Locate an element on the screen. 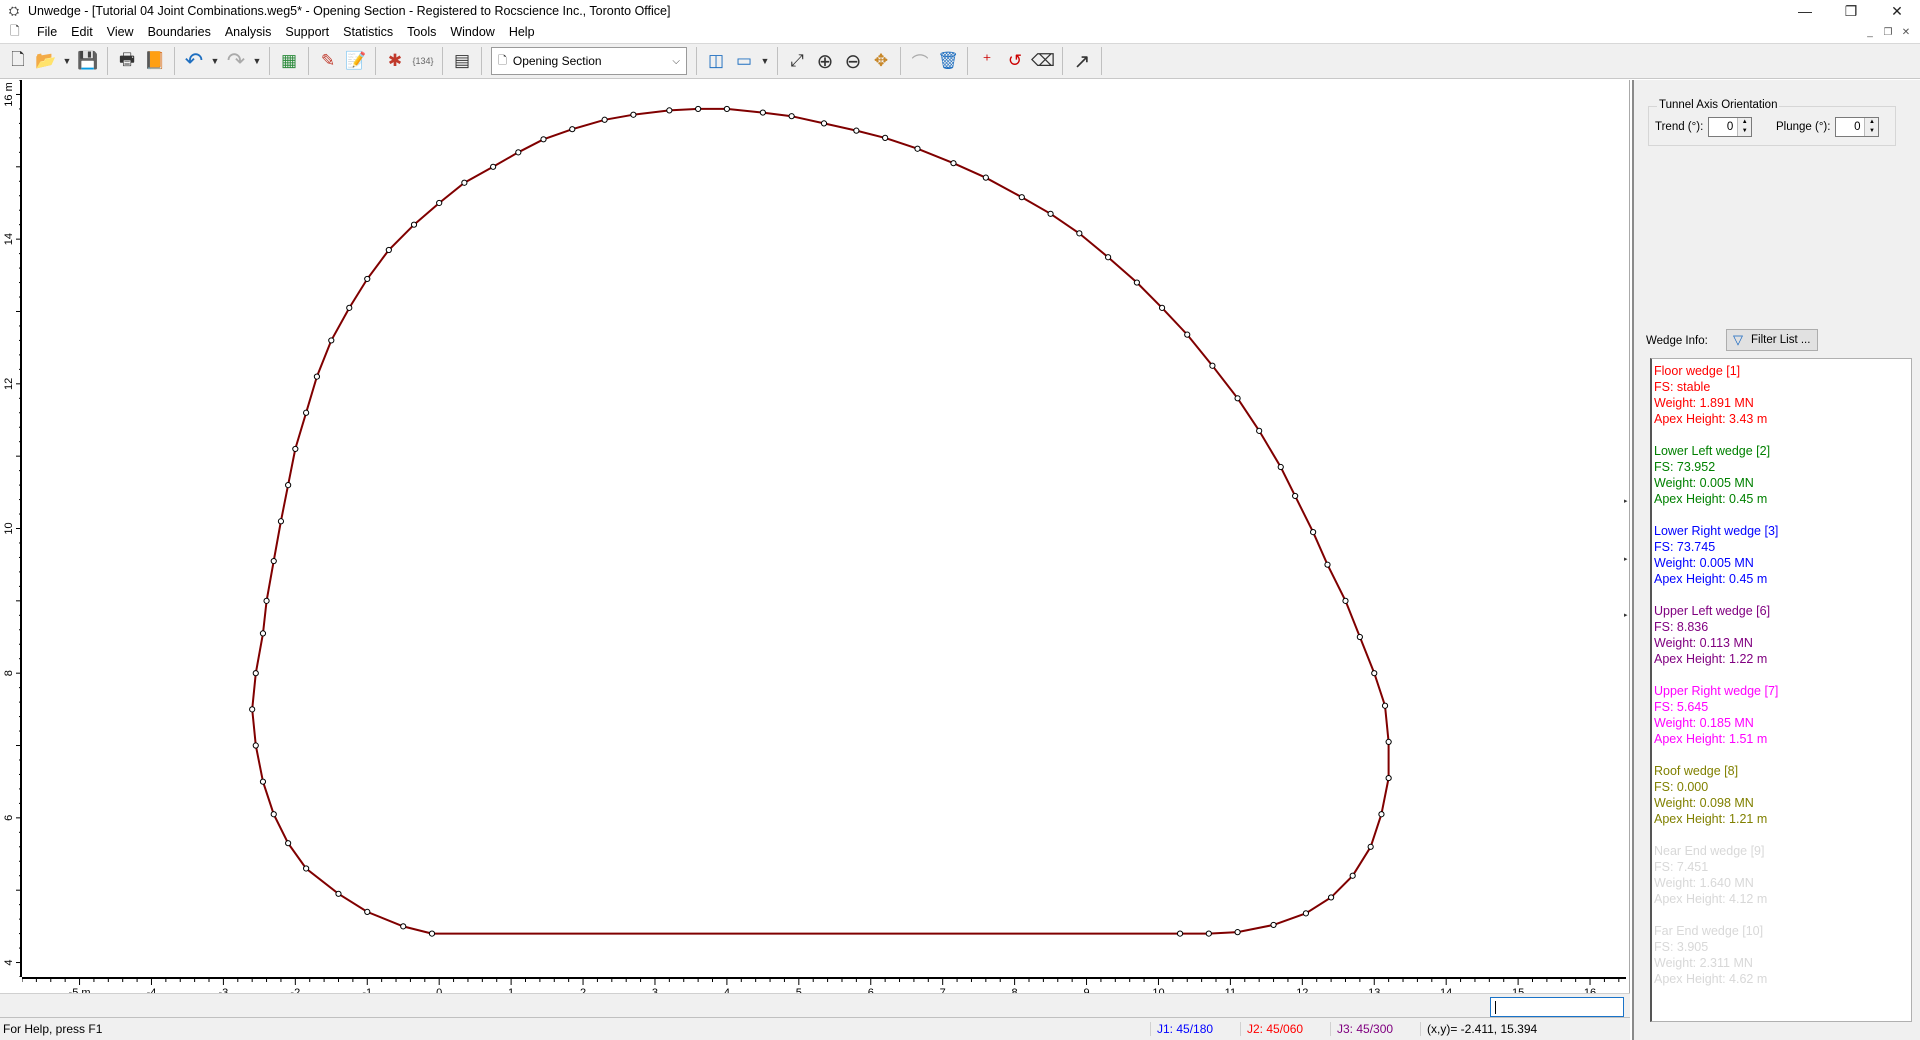  plunge-spinner: 0 ▲ ▼ is located at coordinates (1857, 127).